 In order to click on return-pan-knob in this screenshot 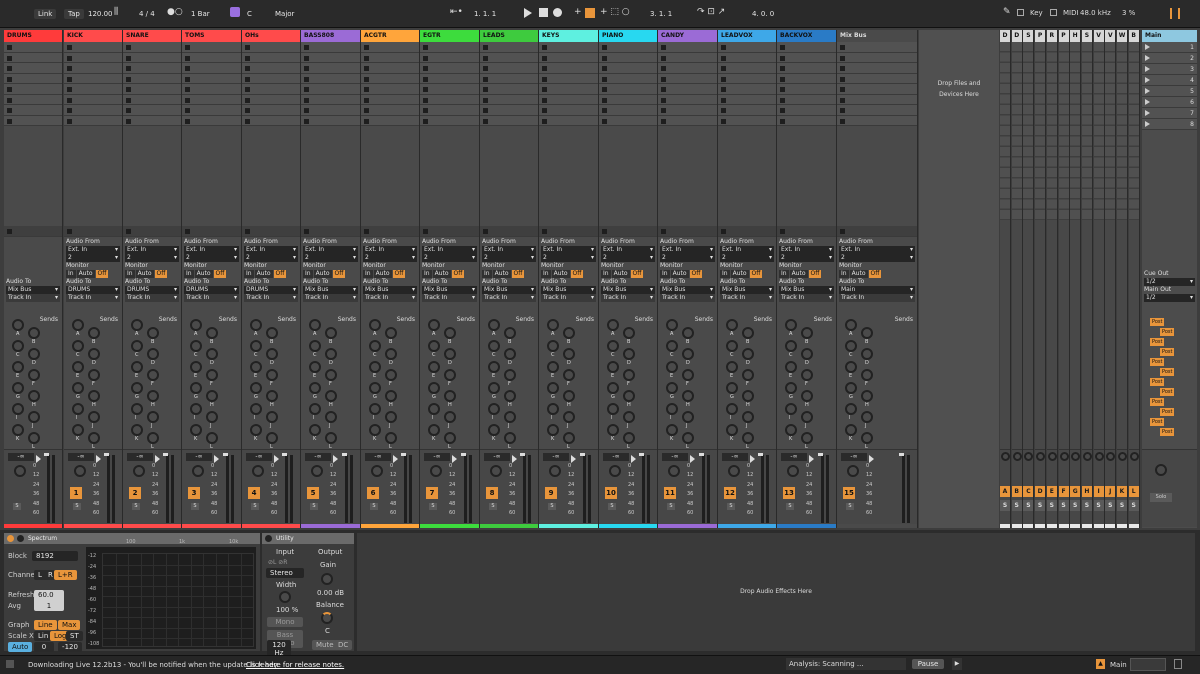, I will do `click(1041, 456)`.